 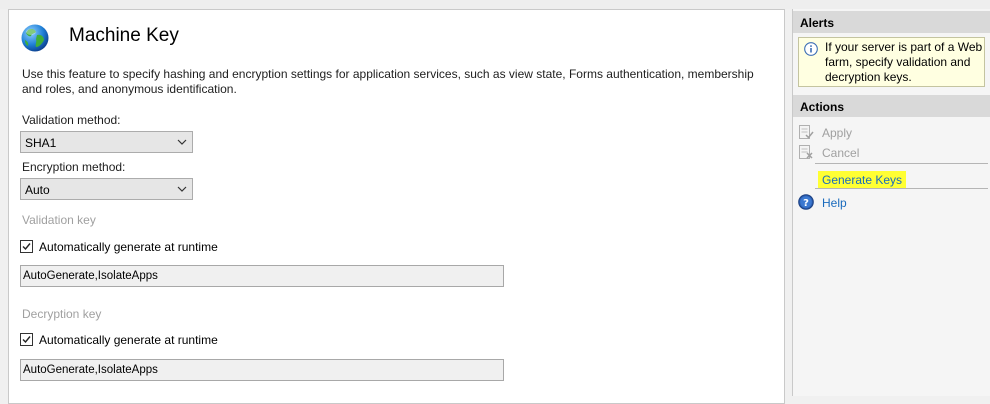 What do you see at coordinates (90, 370) in the screenshot?
I see `decryption-key-value: AutoGenerate,IsolateApps` at bounding box center [90, 370].